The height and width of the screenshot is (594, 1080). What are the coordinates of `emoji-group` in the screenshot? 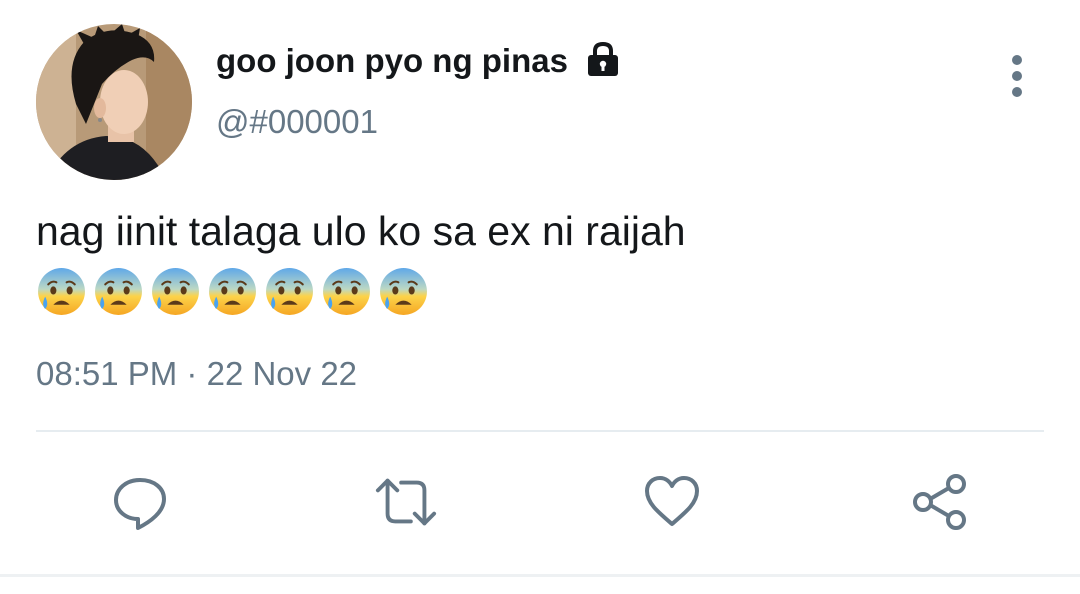 It's located at (235, 291).